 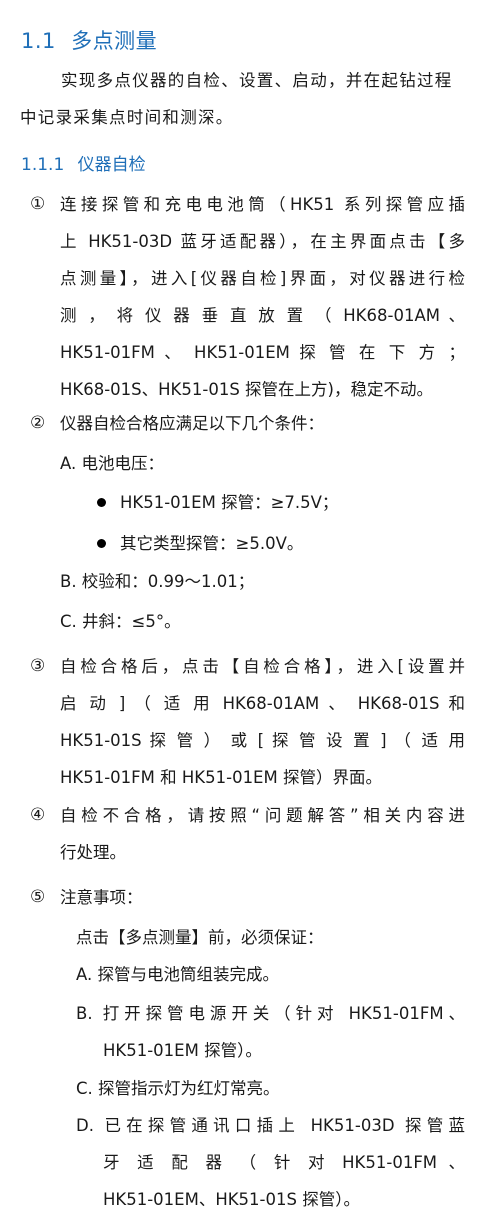 I want to click on item-line: 点测量】，进入[仪器自检]界面，对仪器进行检, so click(x=262, y=278).